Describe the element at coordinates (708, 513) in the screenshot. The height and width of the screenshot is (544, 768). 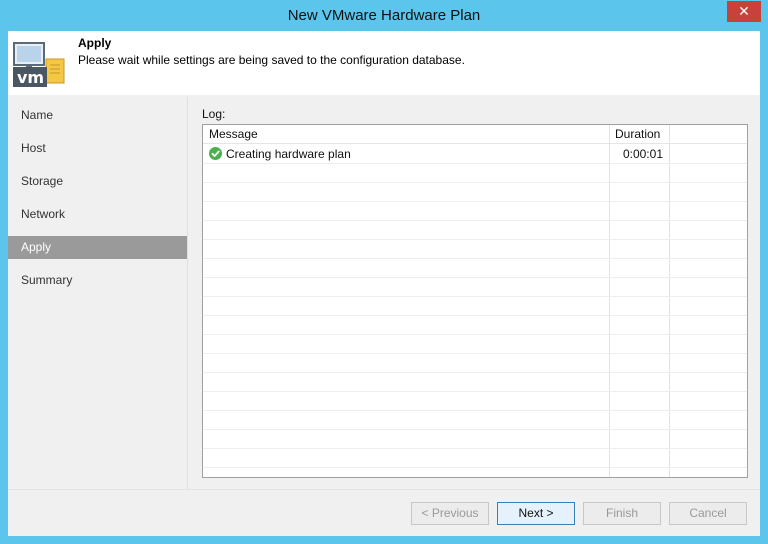
I see `cancel-button: Cancel` at that location.